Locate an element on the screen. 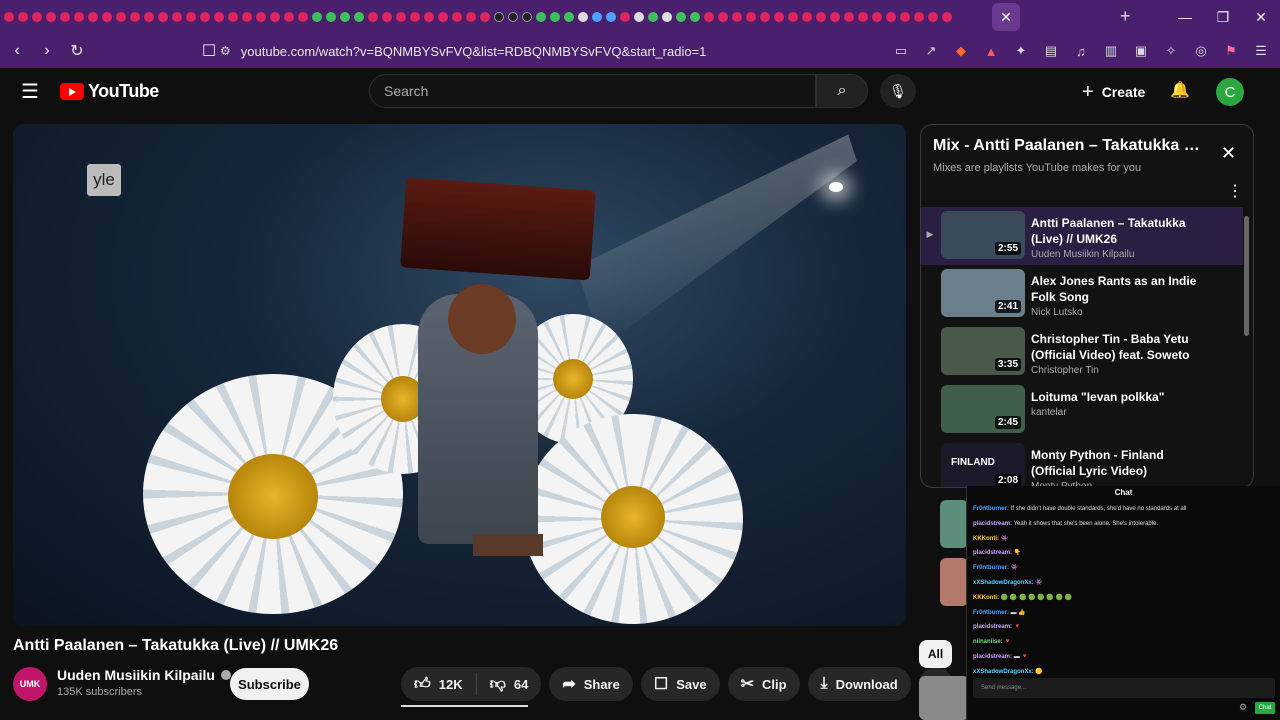  chat-settings-icon: ⚙ is located at coordinates (1243, 707).